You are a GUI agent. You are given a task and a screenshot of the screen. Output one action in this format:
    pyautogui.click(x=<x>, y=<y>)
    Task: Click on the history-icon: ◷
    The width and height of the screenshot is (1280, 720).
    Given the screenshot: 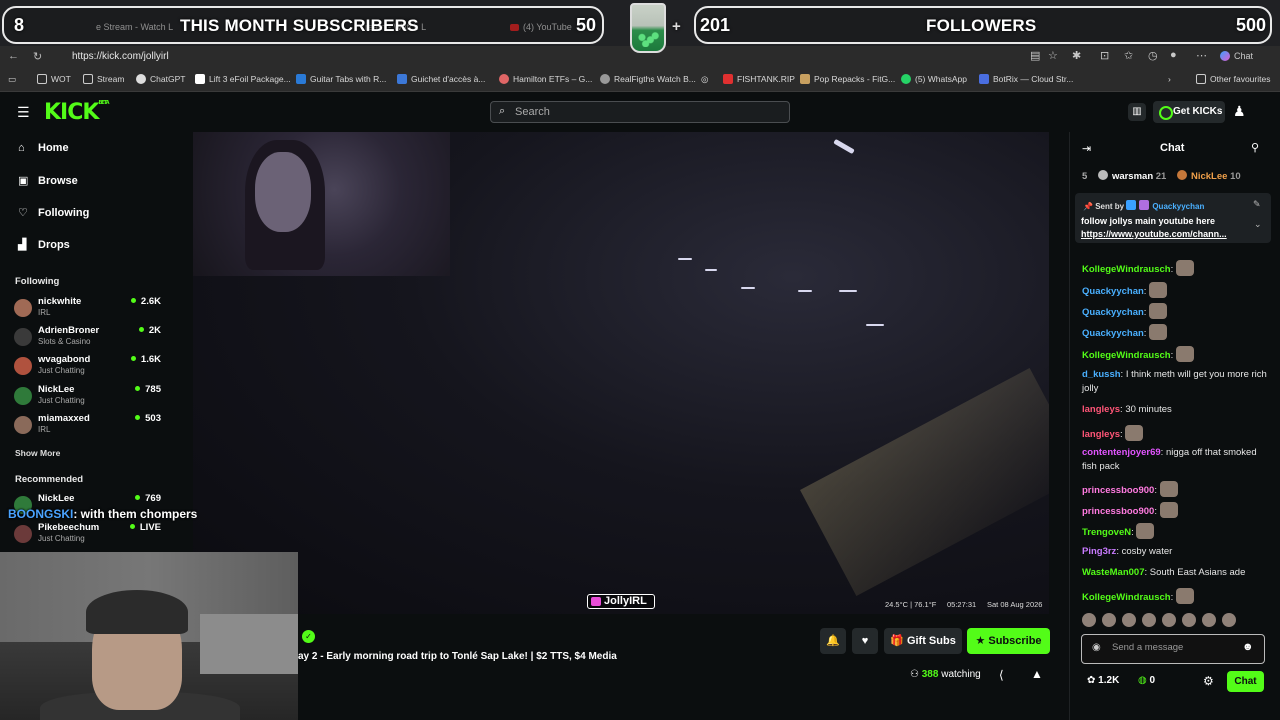 What is the action you would take?
    pyautogui.click(x=1153, y=55)
    